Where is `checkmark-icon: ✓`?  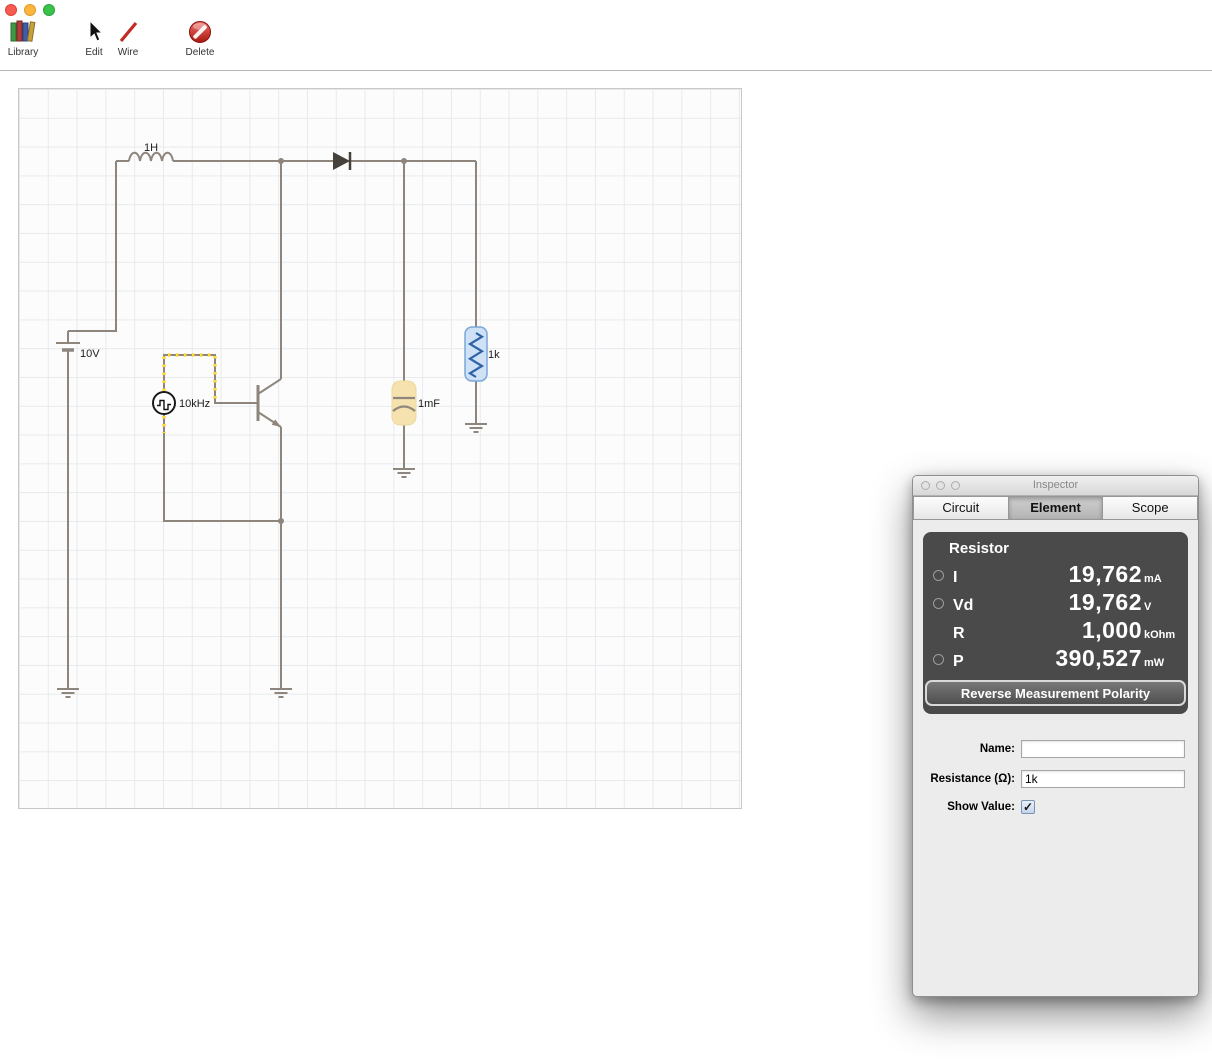
checkmark-icon: ✓ is located at coordinates (1028, 807).